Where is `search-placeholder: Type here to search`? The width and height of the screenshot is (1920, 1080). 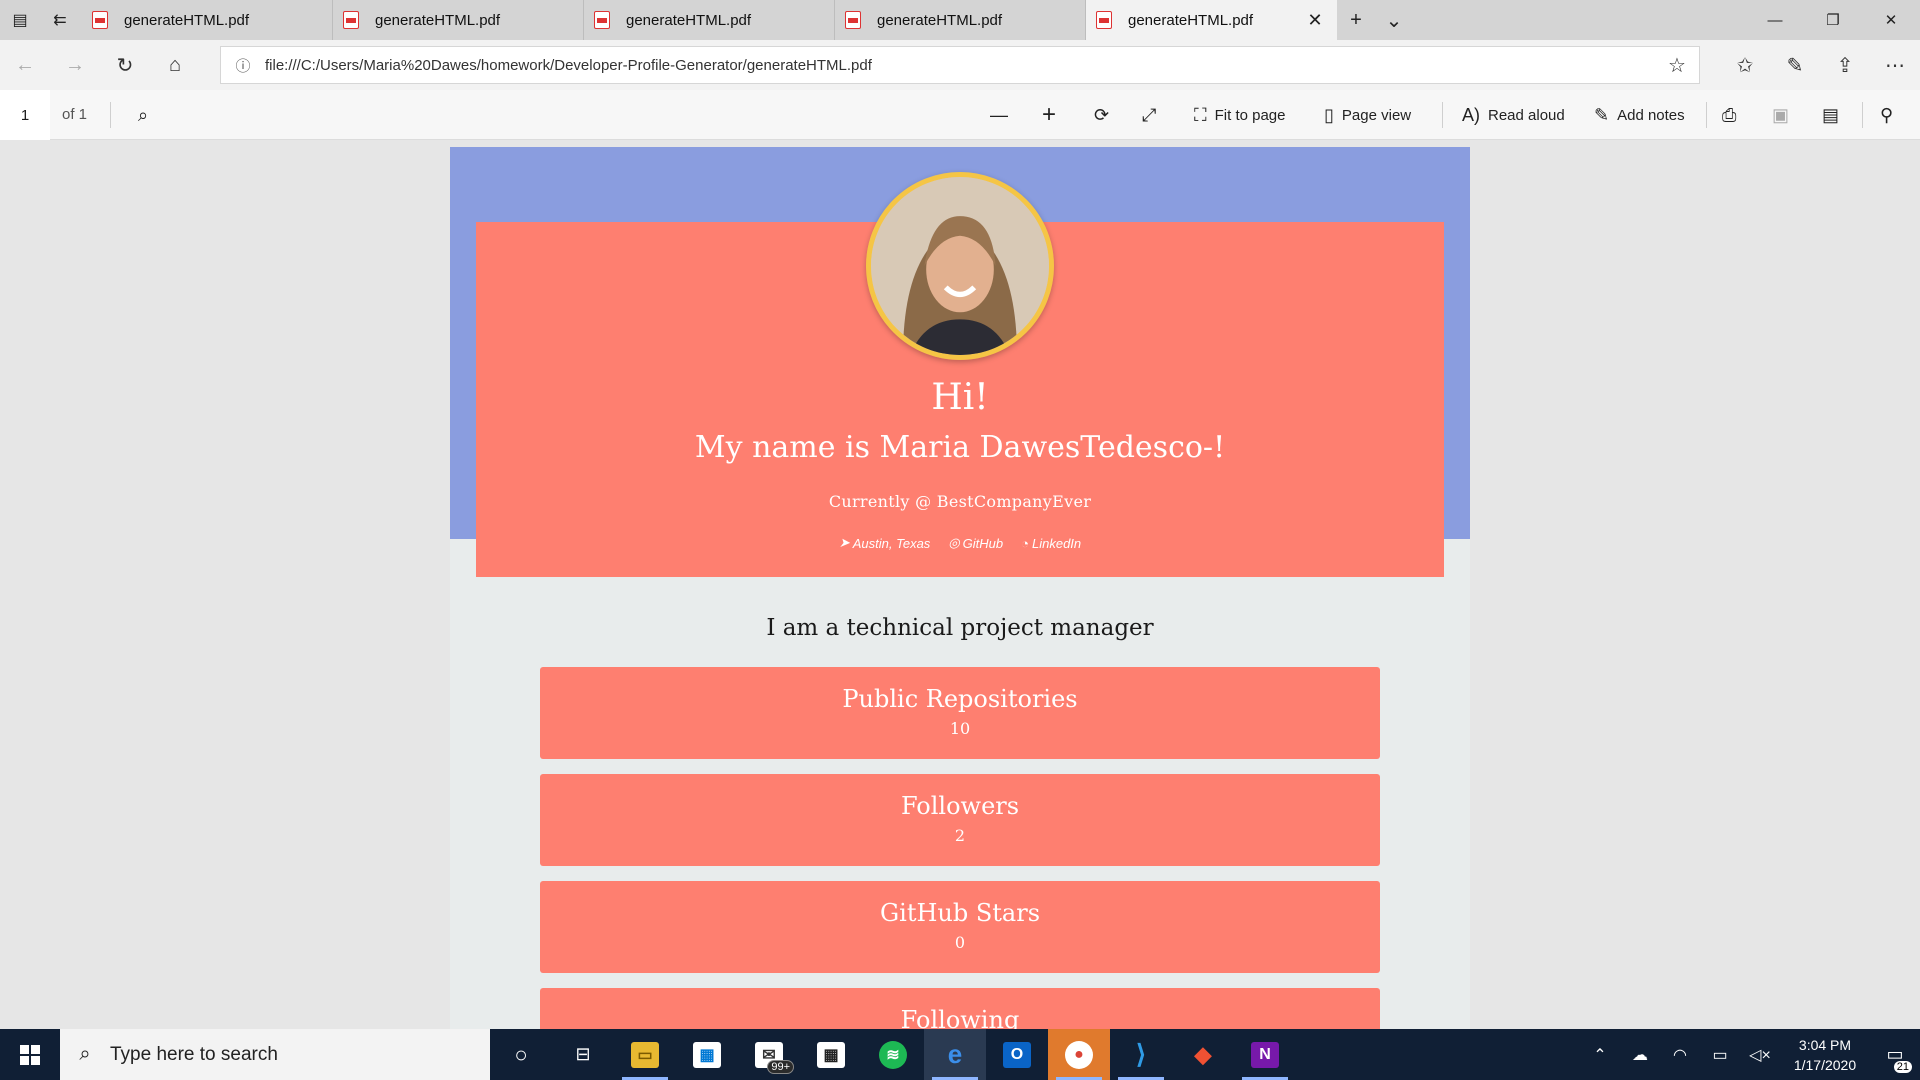
search-placeholder: Type here to search is located at coordinates (194, 1054).